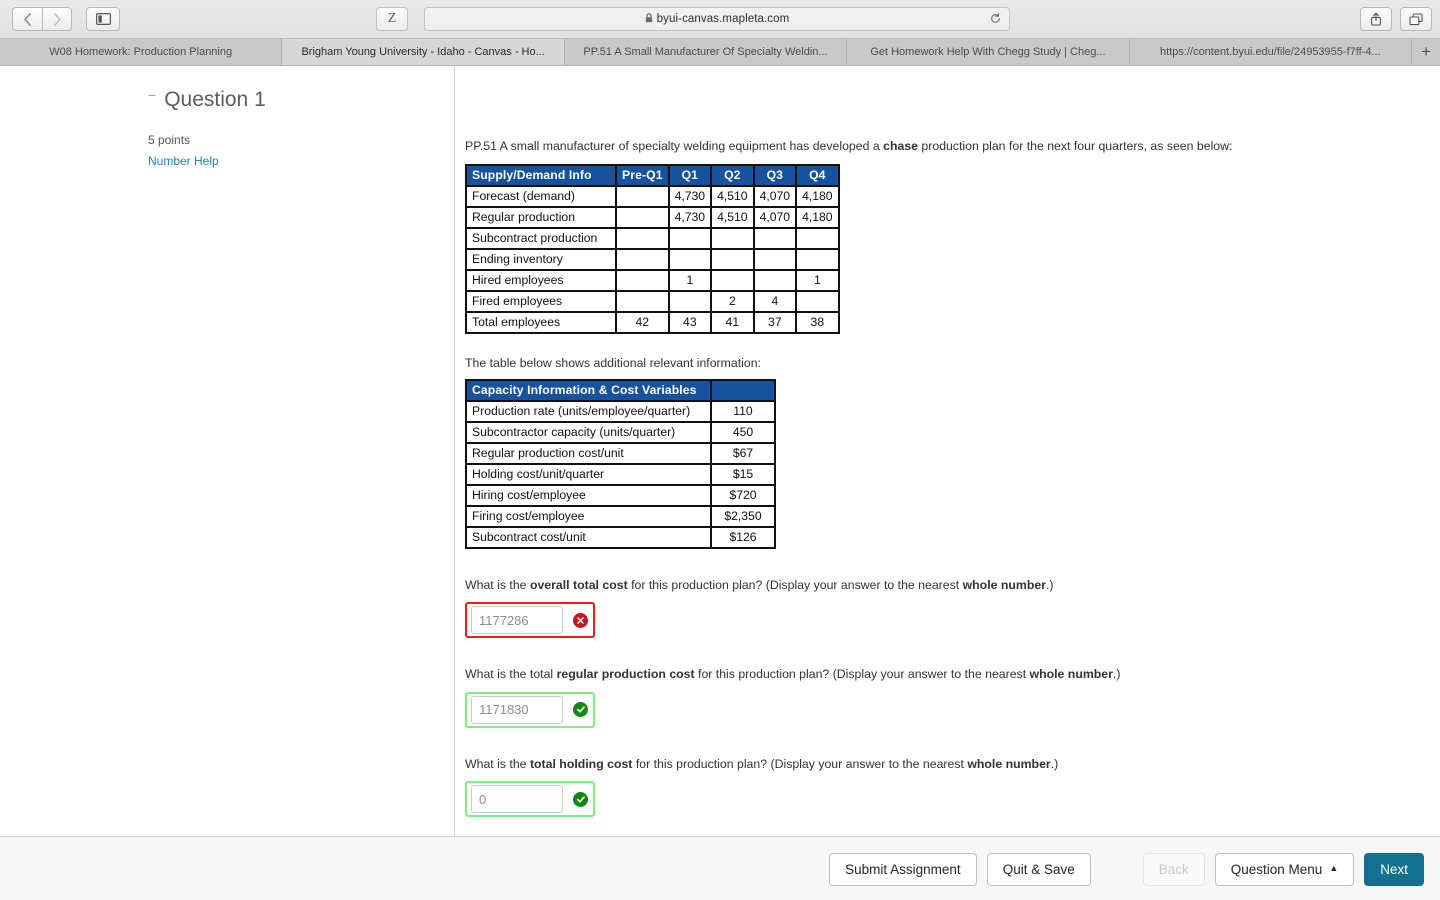  Describe the element at coordinates (588, 390) in the screenshot. I see `column-header: Capacity Information & Cost Variables` at that location.